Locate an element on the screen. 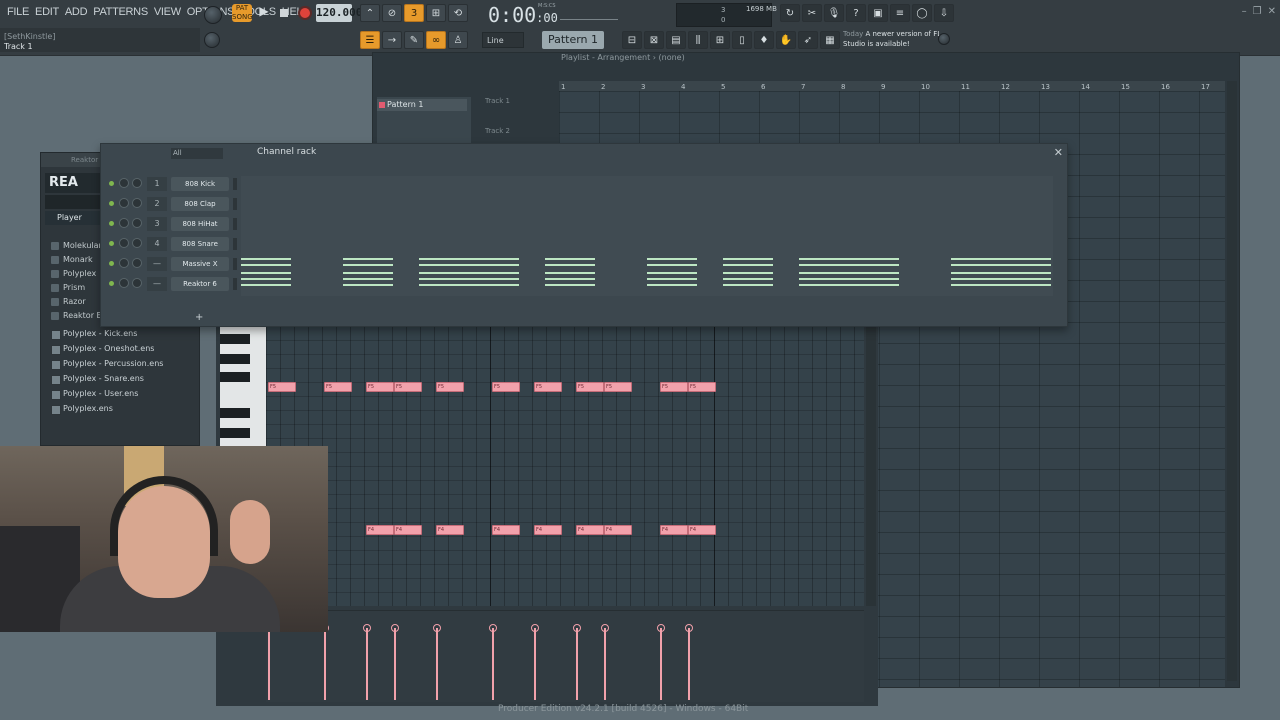 This screenshot has height=720, width=1280. menu-file: FILE is located at coordinates (18, 12).